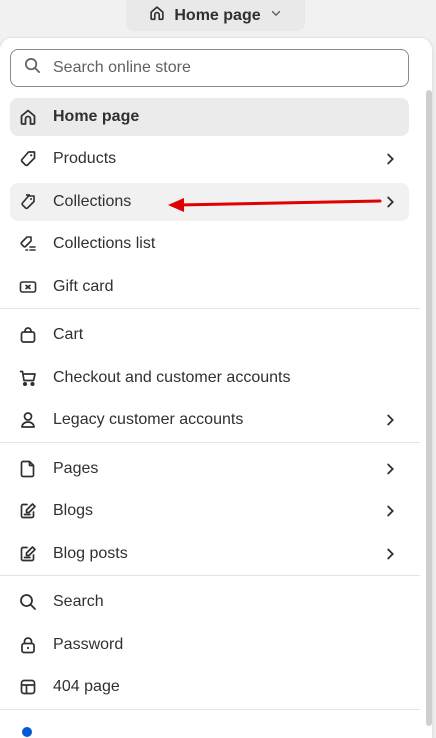 Image resolution: width=436 pixels, height=738 pixels. Describe the element at coordinates (28, 202) in the screenshot. I see `collection-tag-icon` at that location.